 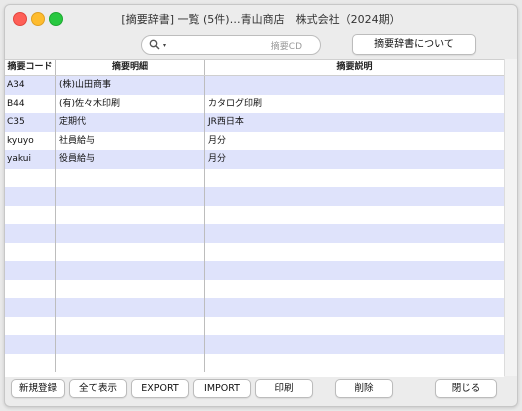 I want to click on window-title: [摘要辞書] 一覧 (5件)…青山商店 株式会社（2024期）, so click(x=261, y=19).